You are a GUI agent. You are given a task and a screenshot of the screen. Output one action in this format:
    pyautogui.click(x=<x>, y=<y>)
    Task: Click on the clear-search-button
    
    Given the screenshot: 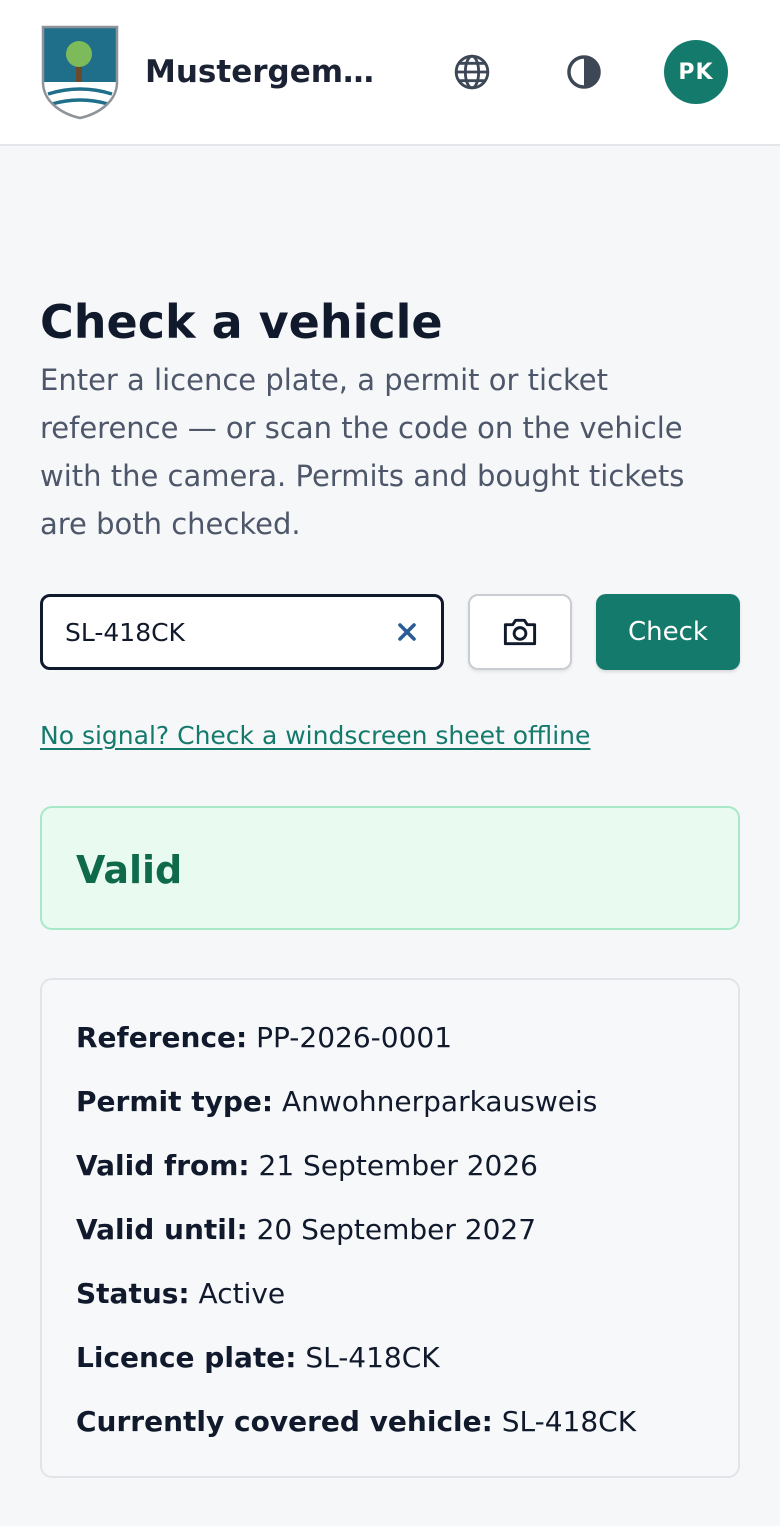 What is the action you would take?
    pyautogui.click(x=407, y=632)
    